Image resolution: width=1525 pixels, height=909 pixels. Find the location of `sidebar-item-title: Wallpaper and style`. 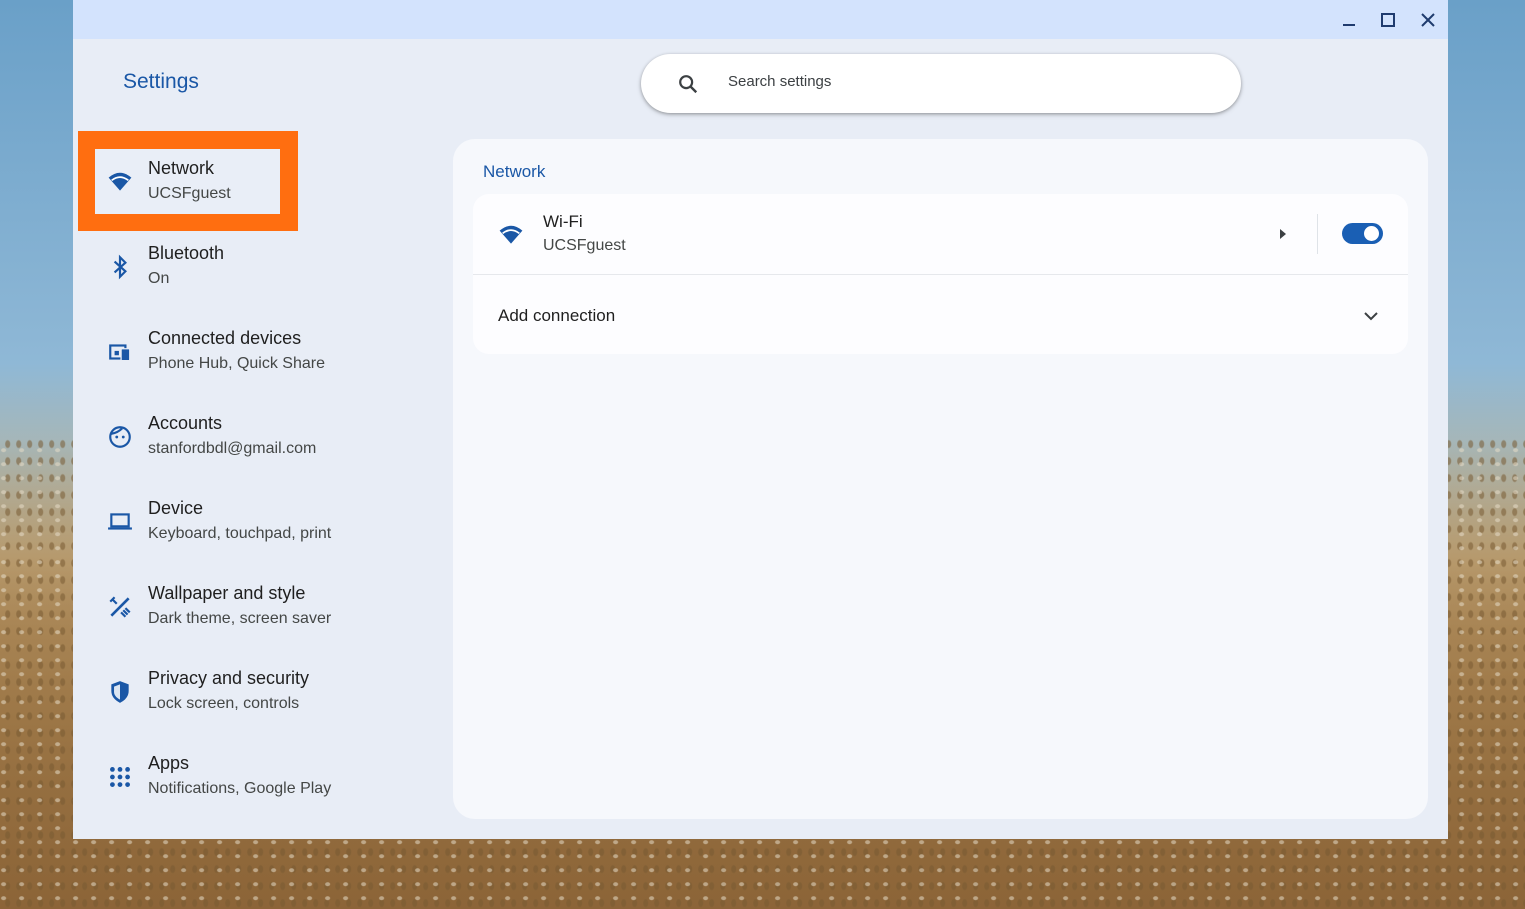

sidebar-item-title: Wallpaper and style is located at coordinates (227, 593).